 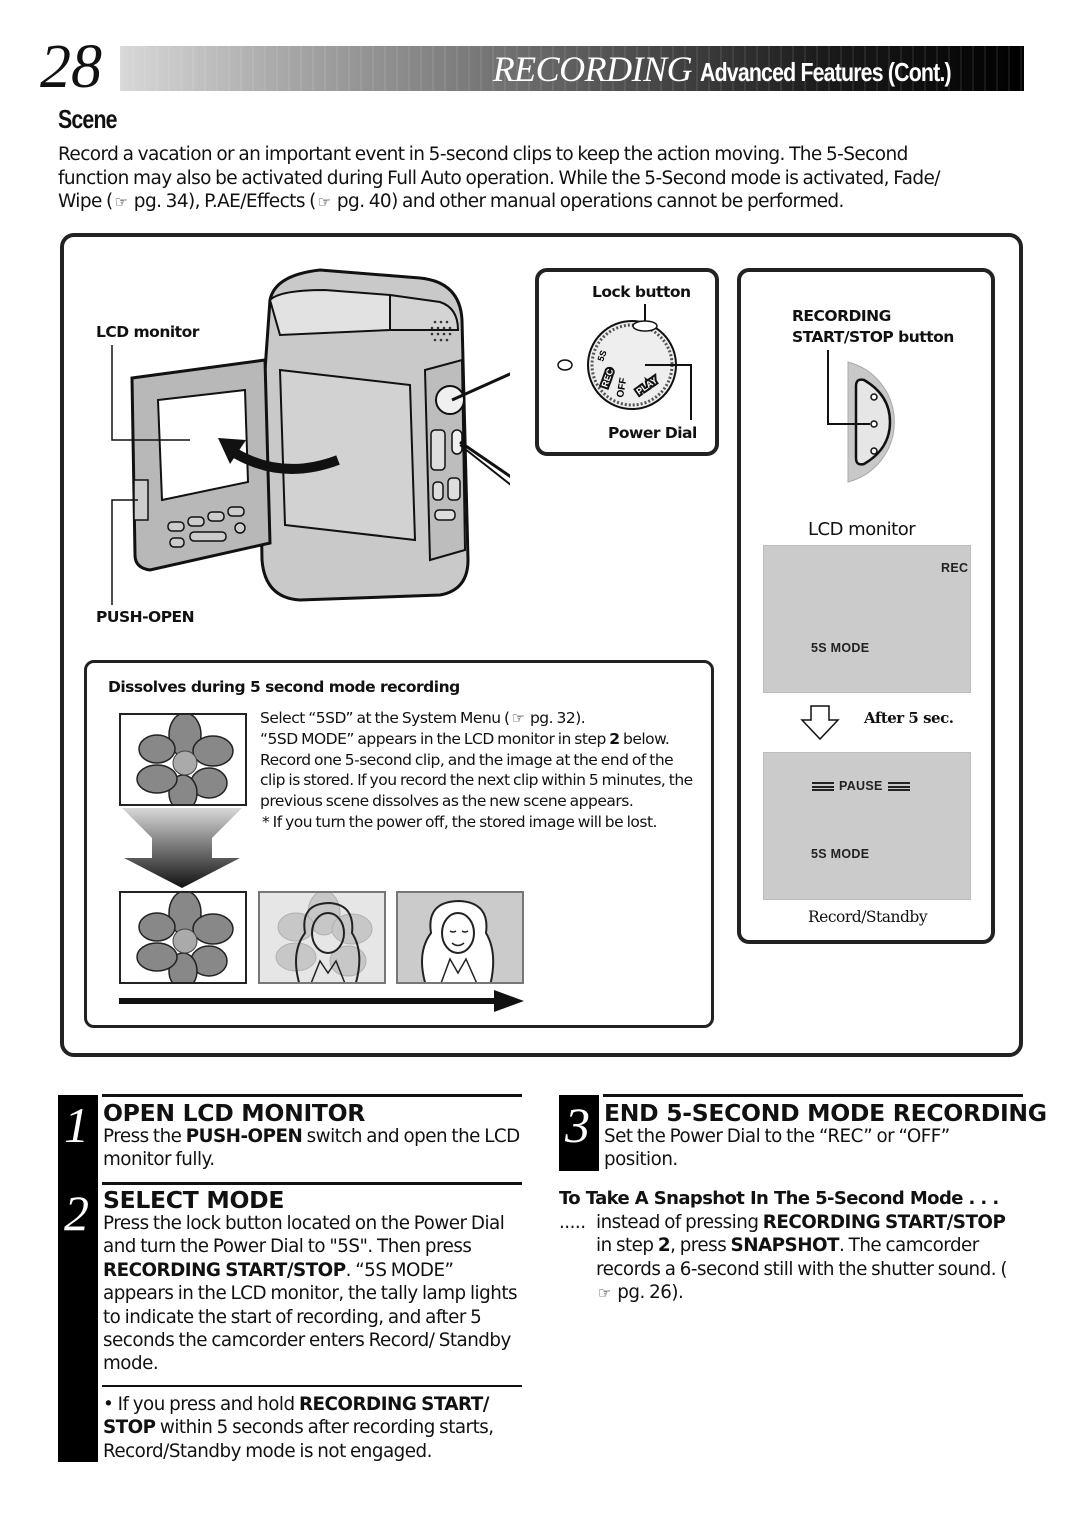 What do you see at coordinates (284, 687) in the screenshot?
I see `dissolve-title: Dissolves during 5 second mode recording` at bounding box center [284, 687].